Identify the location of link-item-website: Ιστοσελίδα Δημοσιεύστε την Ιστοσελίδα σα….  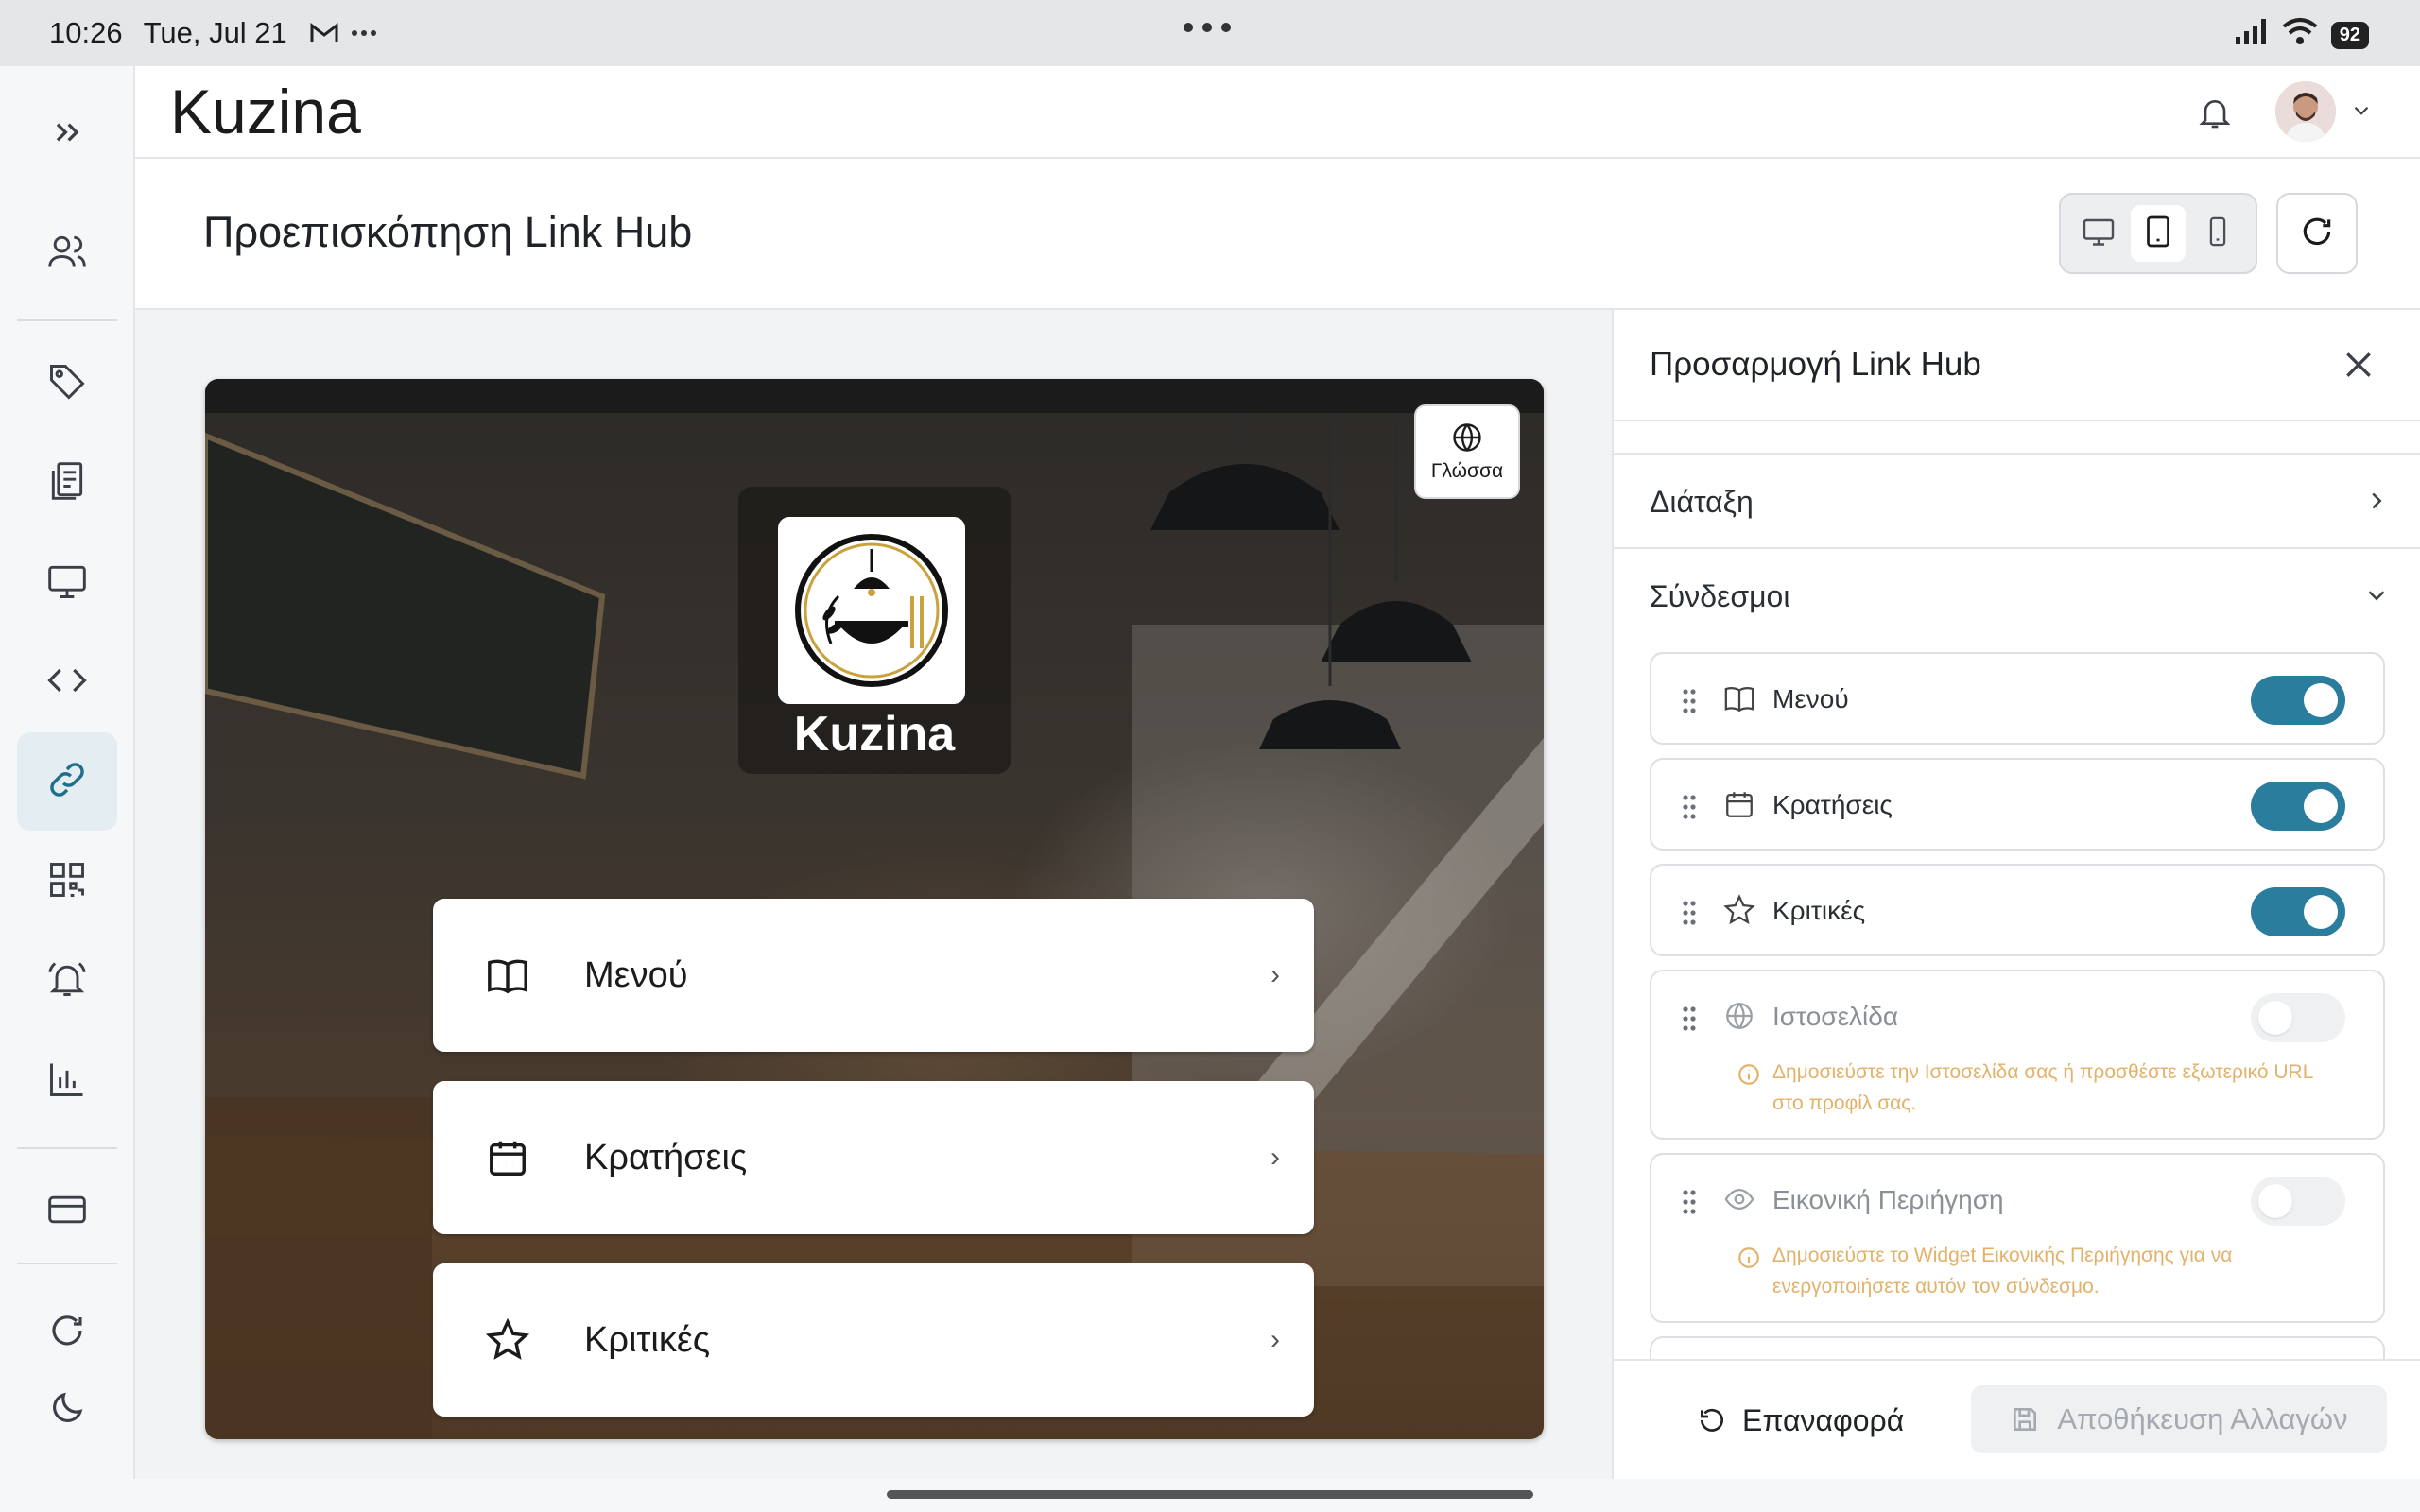
(2017, 1055).